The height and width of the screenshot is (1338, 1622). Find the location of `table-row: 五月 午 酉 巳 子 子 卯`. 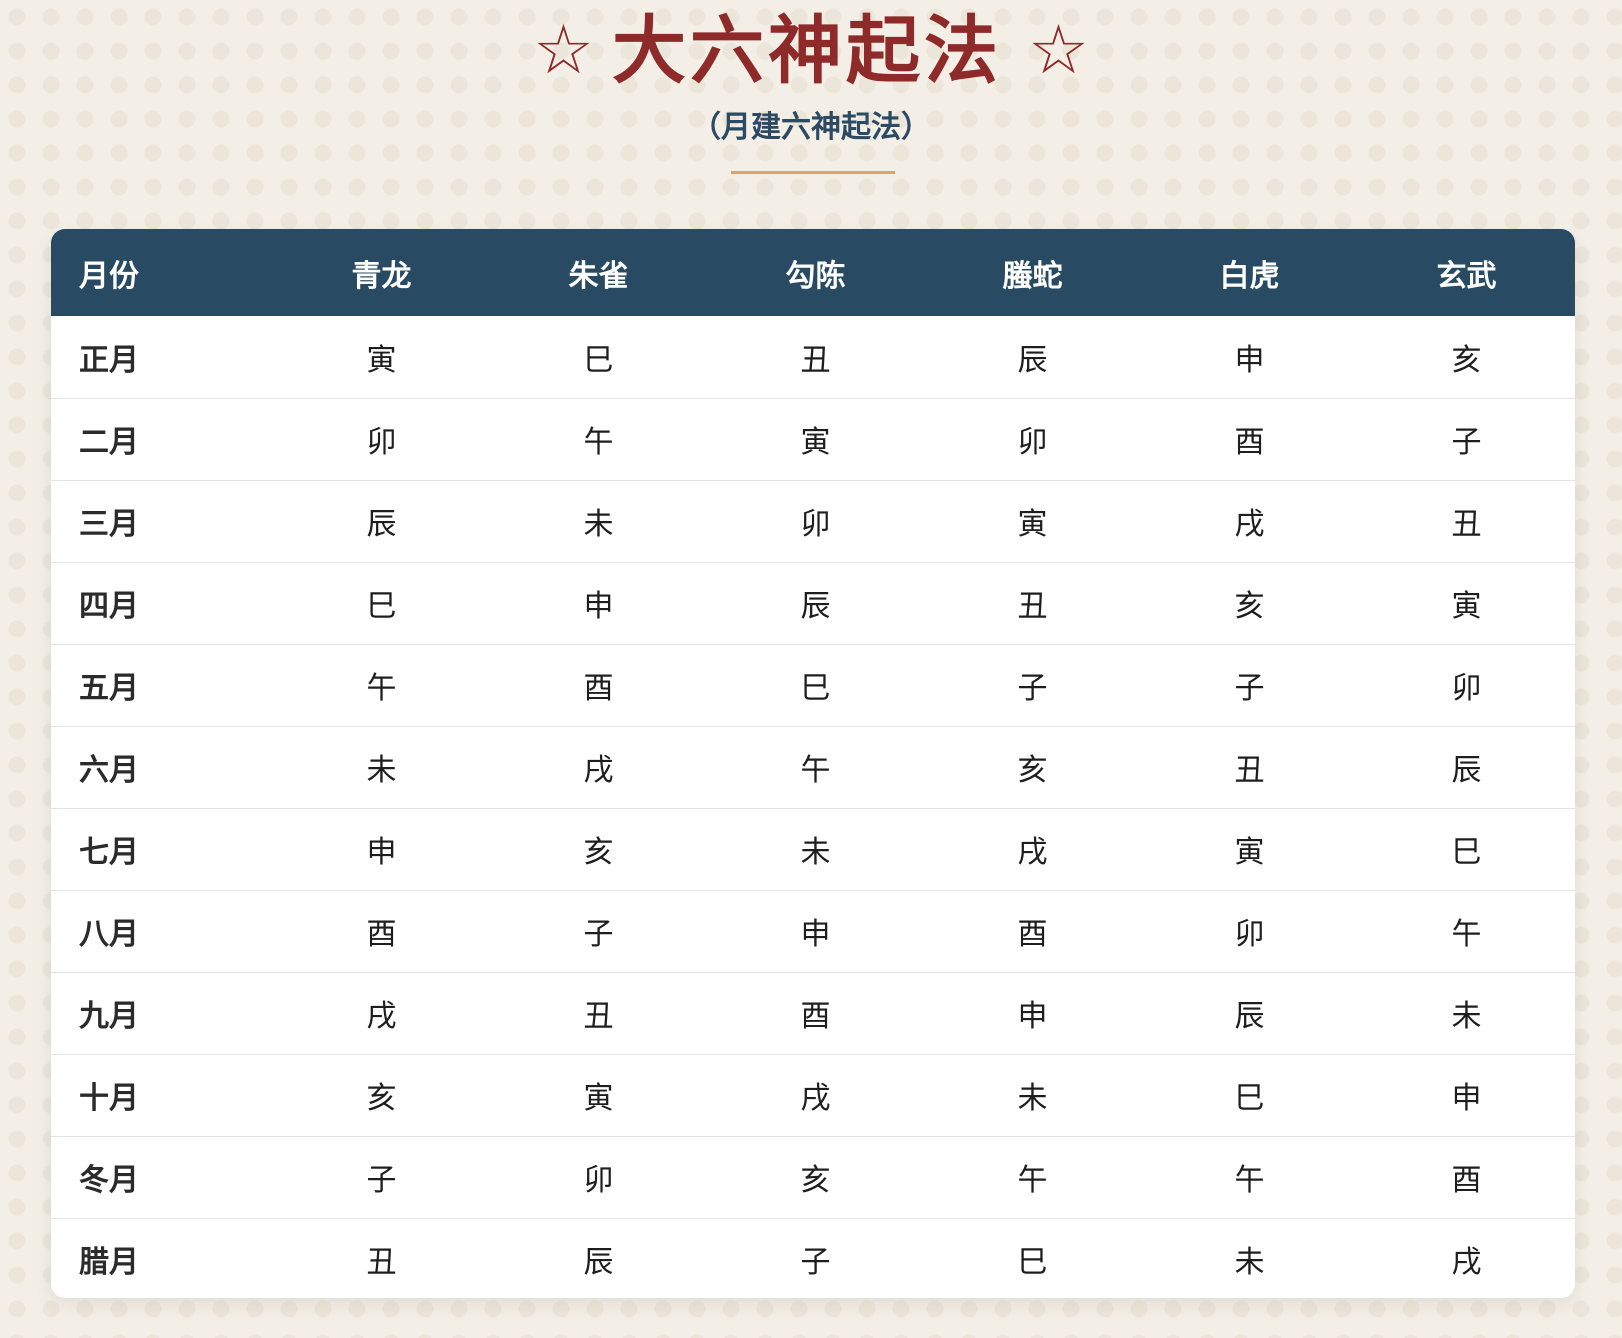

table-row: 五月 午 酉 巳 子 子 卯 is located at coordinates (813, 685).